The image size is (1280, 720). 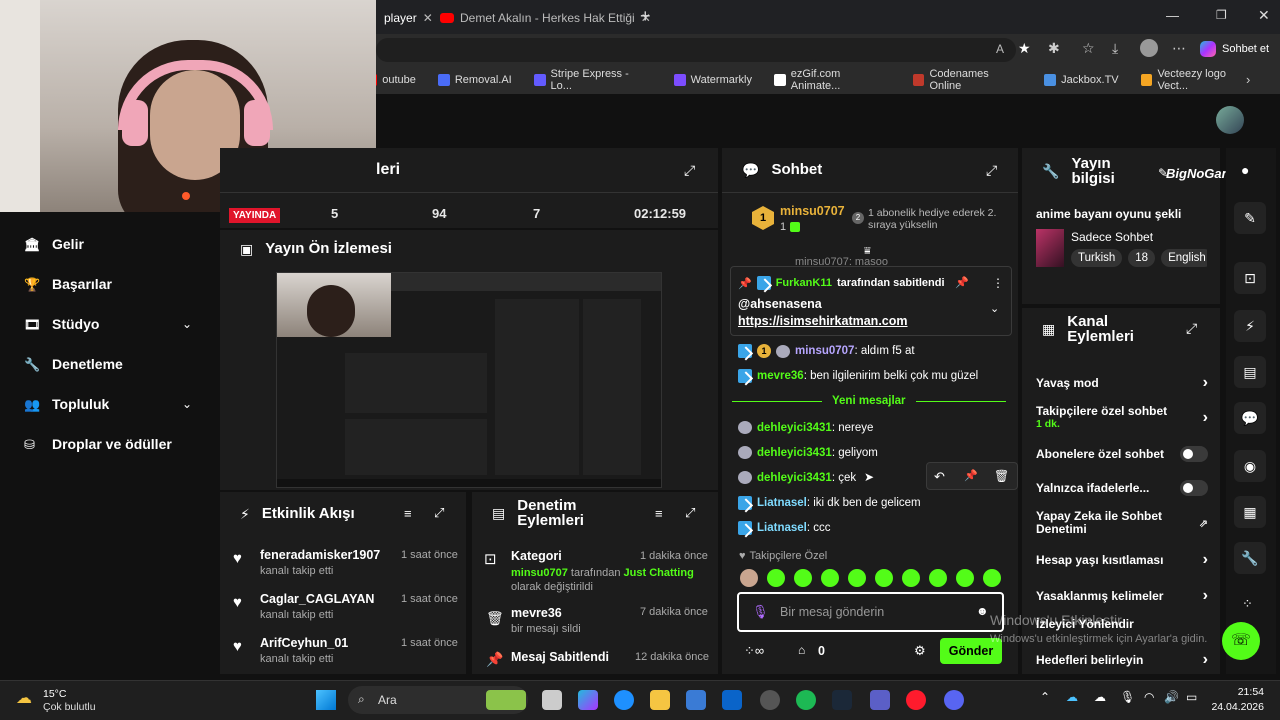 I want to click on chat-message: dehleyici3431: çek, so click(x=797, y=477).